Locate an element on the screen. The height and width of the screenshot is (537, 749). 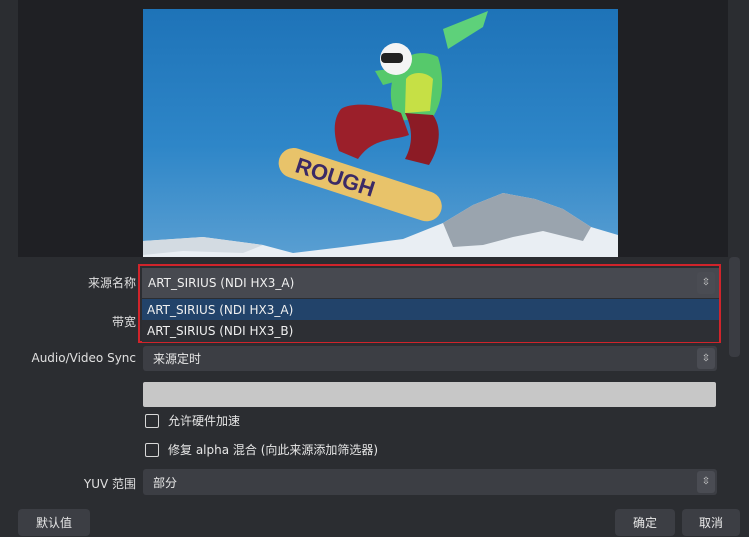
hw-accel-checkbox is located at coordinates (152, 420).